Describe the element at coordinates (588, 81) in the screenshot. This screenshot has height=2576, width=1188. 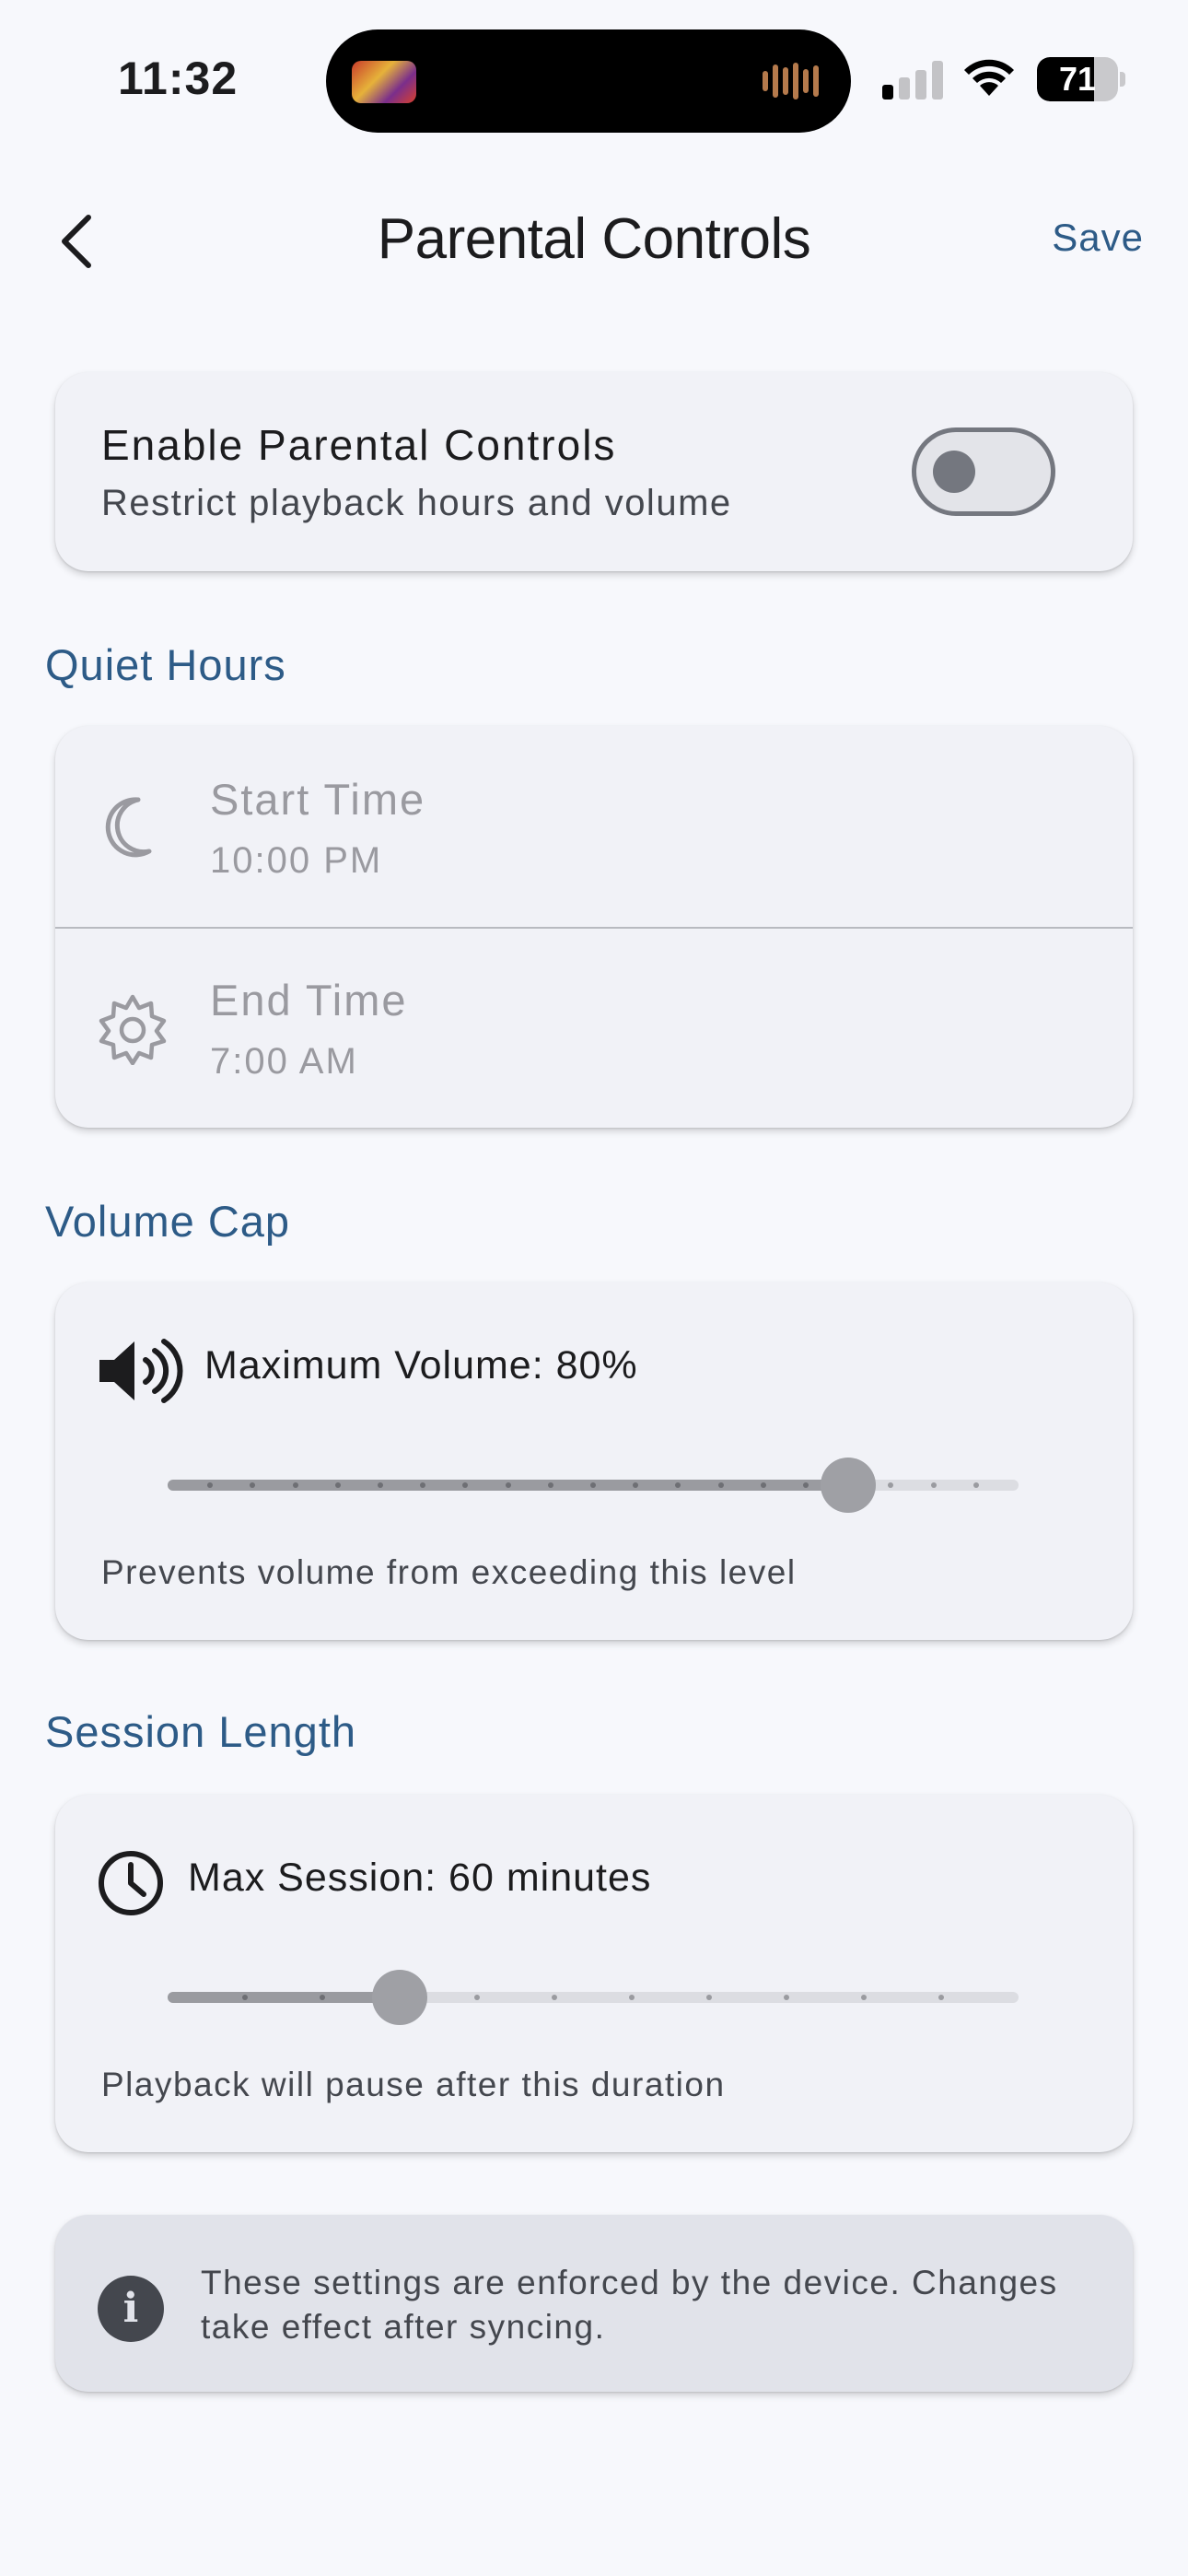
I see `dynamic-island` at that location.